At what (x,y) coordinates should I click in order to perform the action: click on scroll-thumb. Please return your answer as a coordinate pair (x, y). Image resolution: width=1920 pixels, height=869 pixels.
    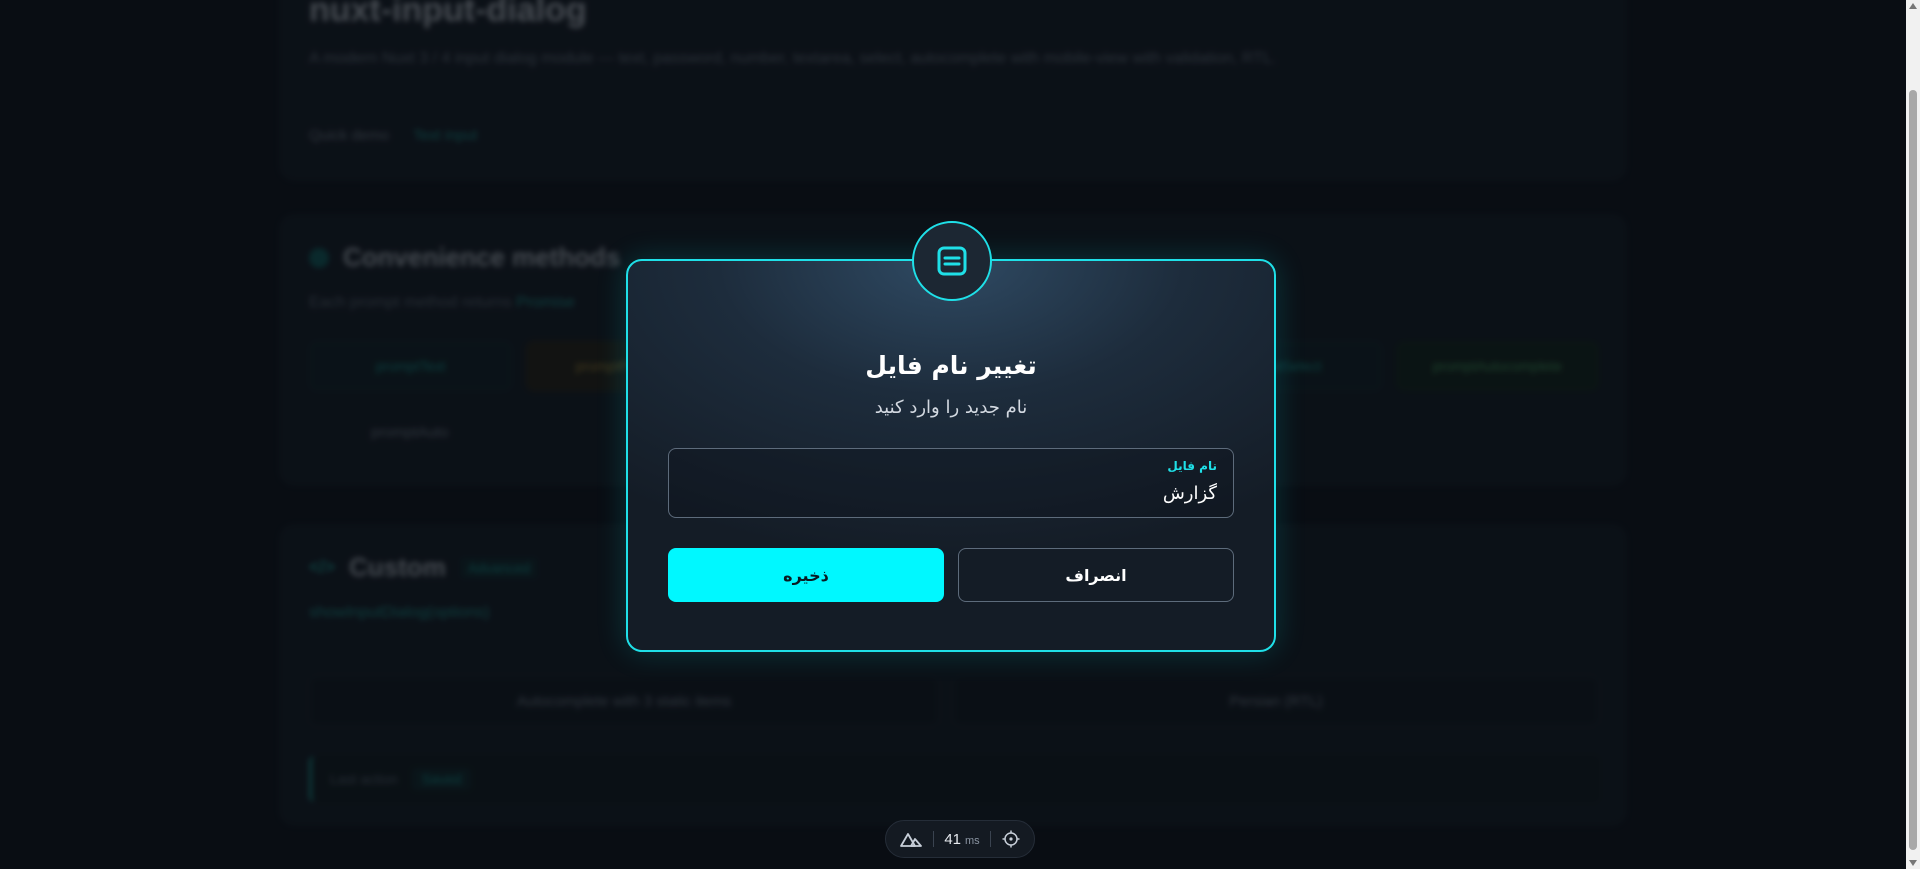
    Looking at the image, I should click on (1913, 470).